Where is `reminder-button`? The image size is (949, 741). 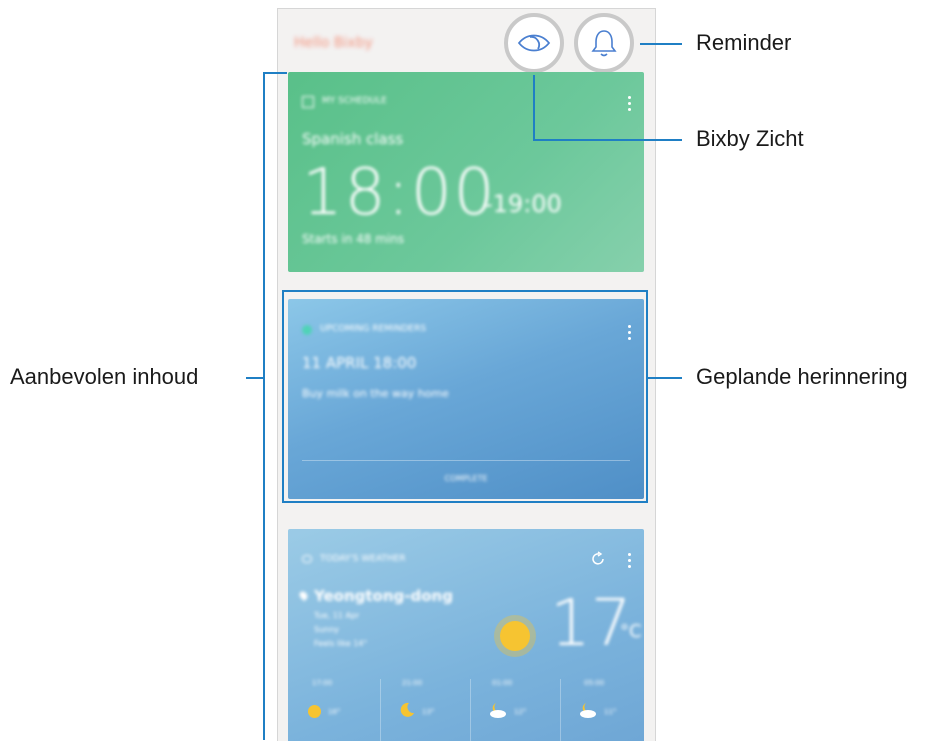
reminder-button is located at coordinates (604, 43).